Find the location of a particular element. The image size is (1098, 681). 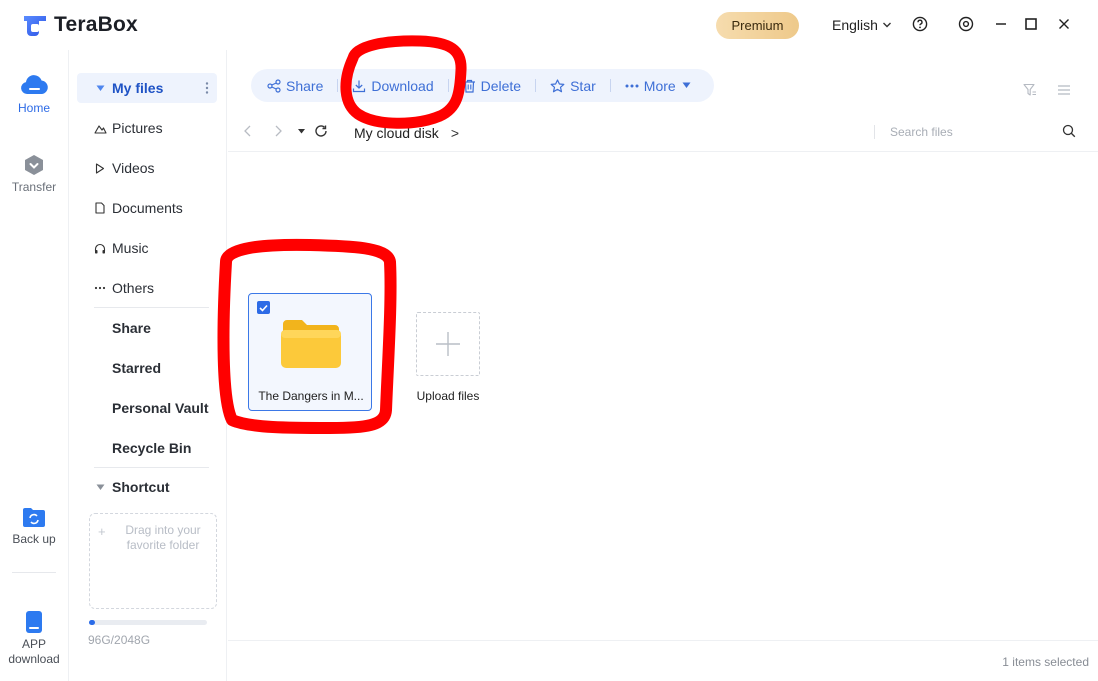

minimize-icon is located at coordinates (1001, 24).